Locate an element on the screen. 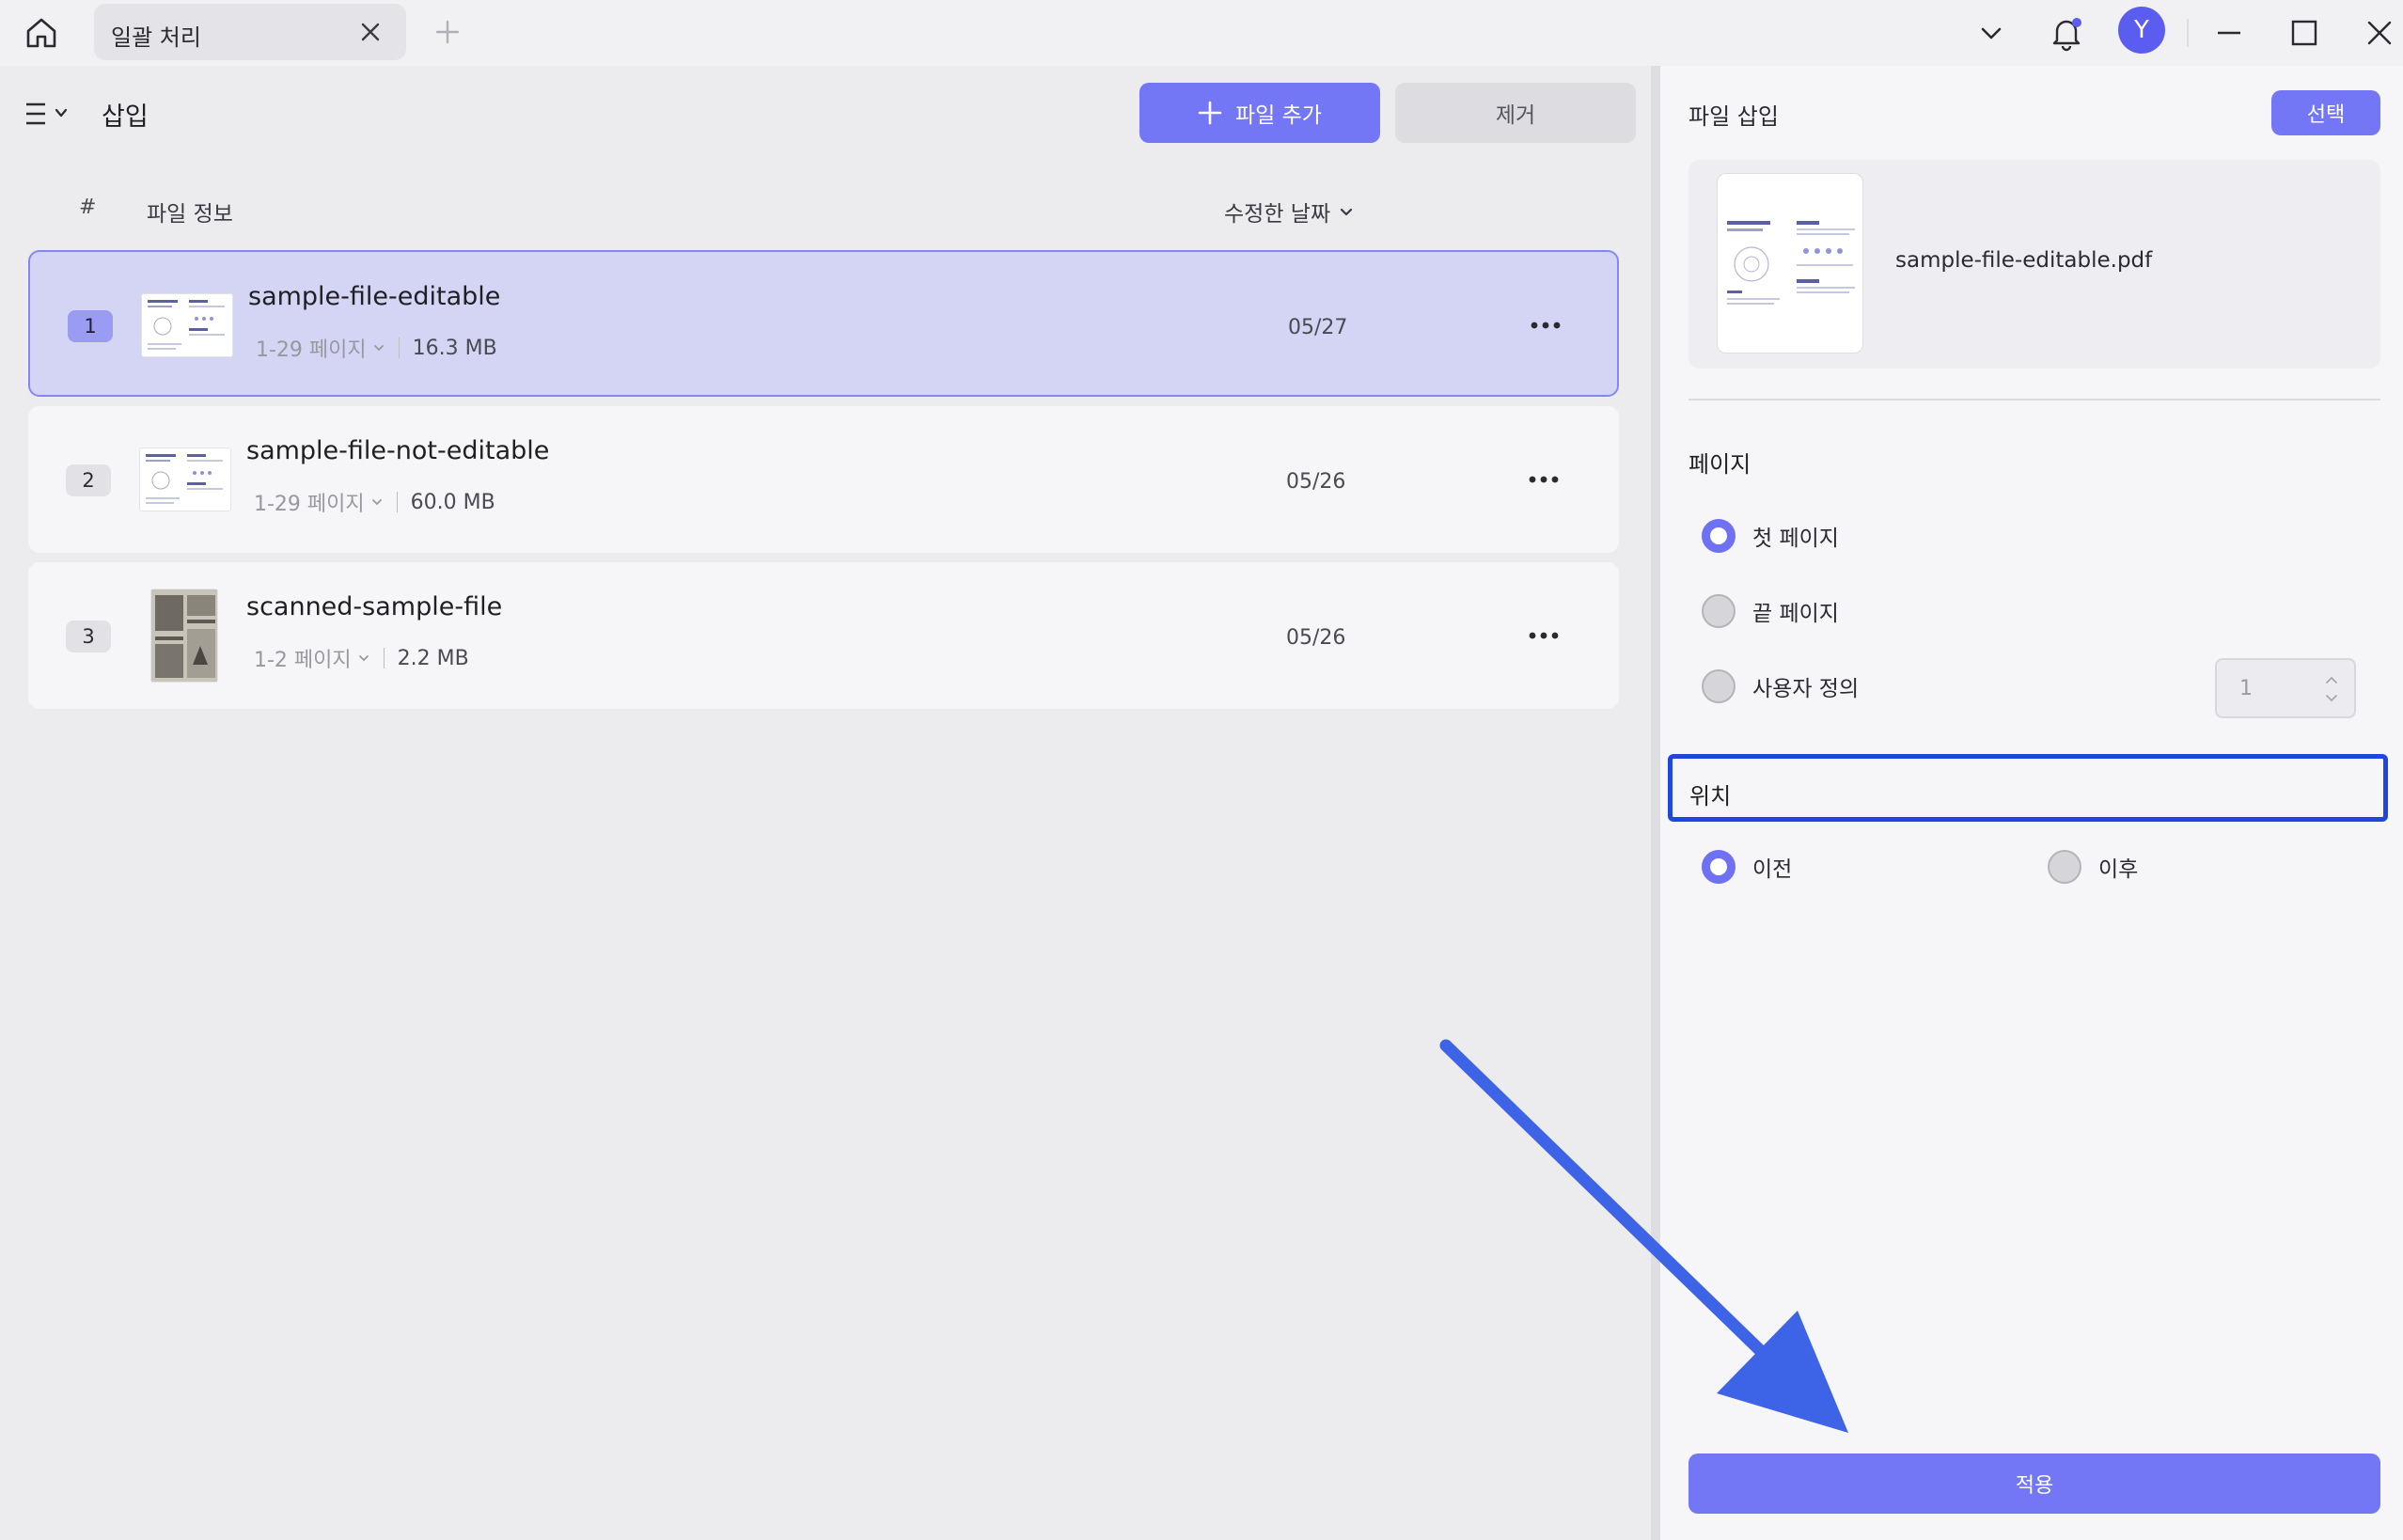 The width and height of the screenshot is (2403, 1540). radio-after: 이후 is located at coordinates (2093, 867).